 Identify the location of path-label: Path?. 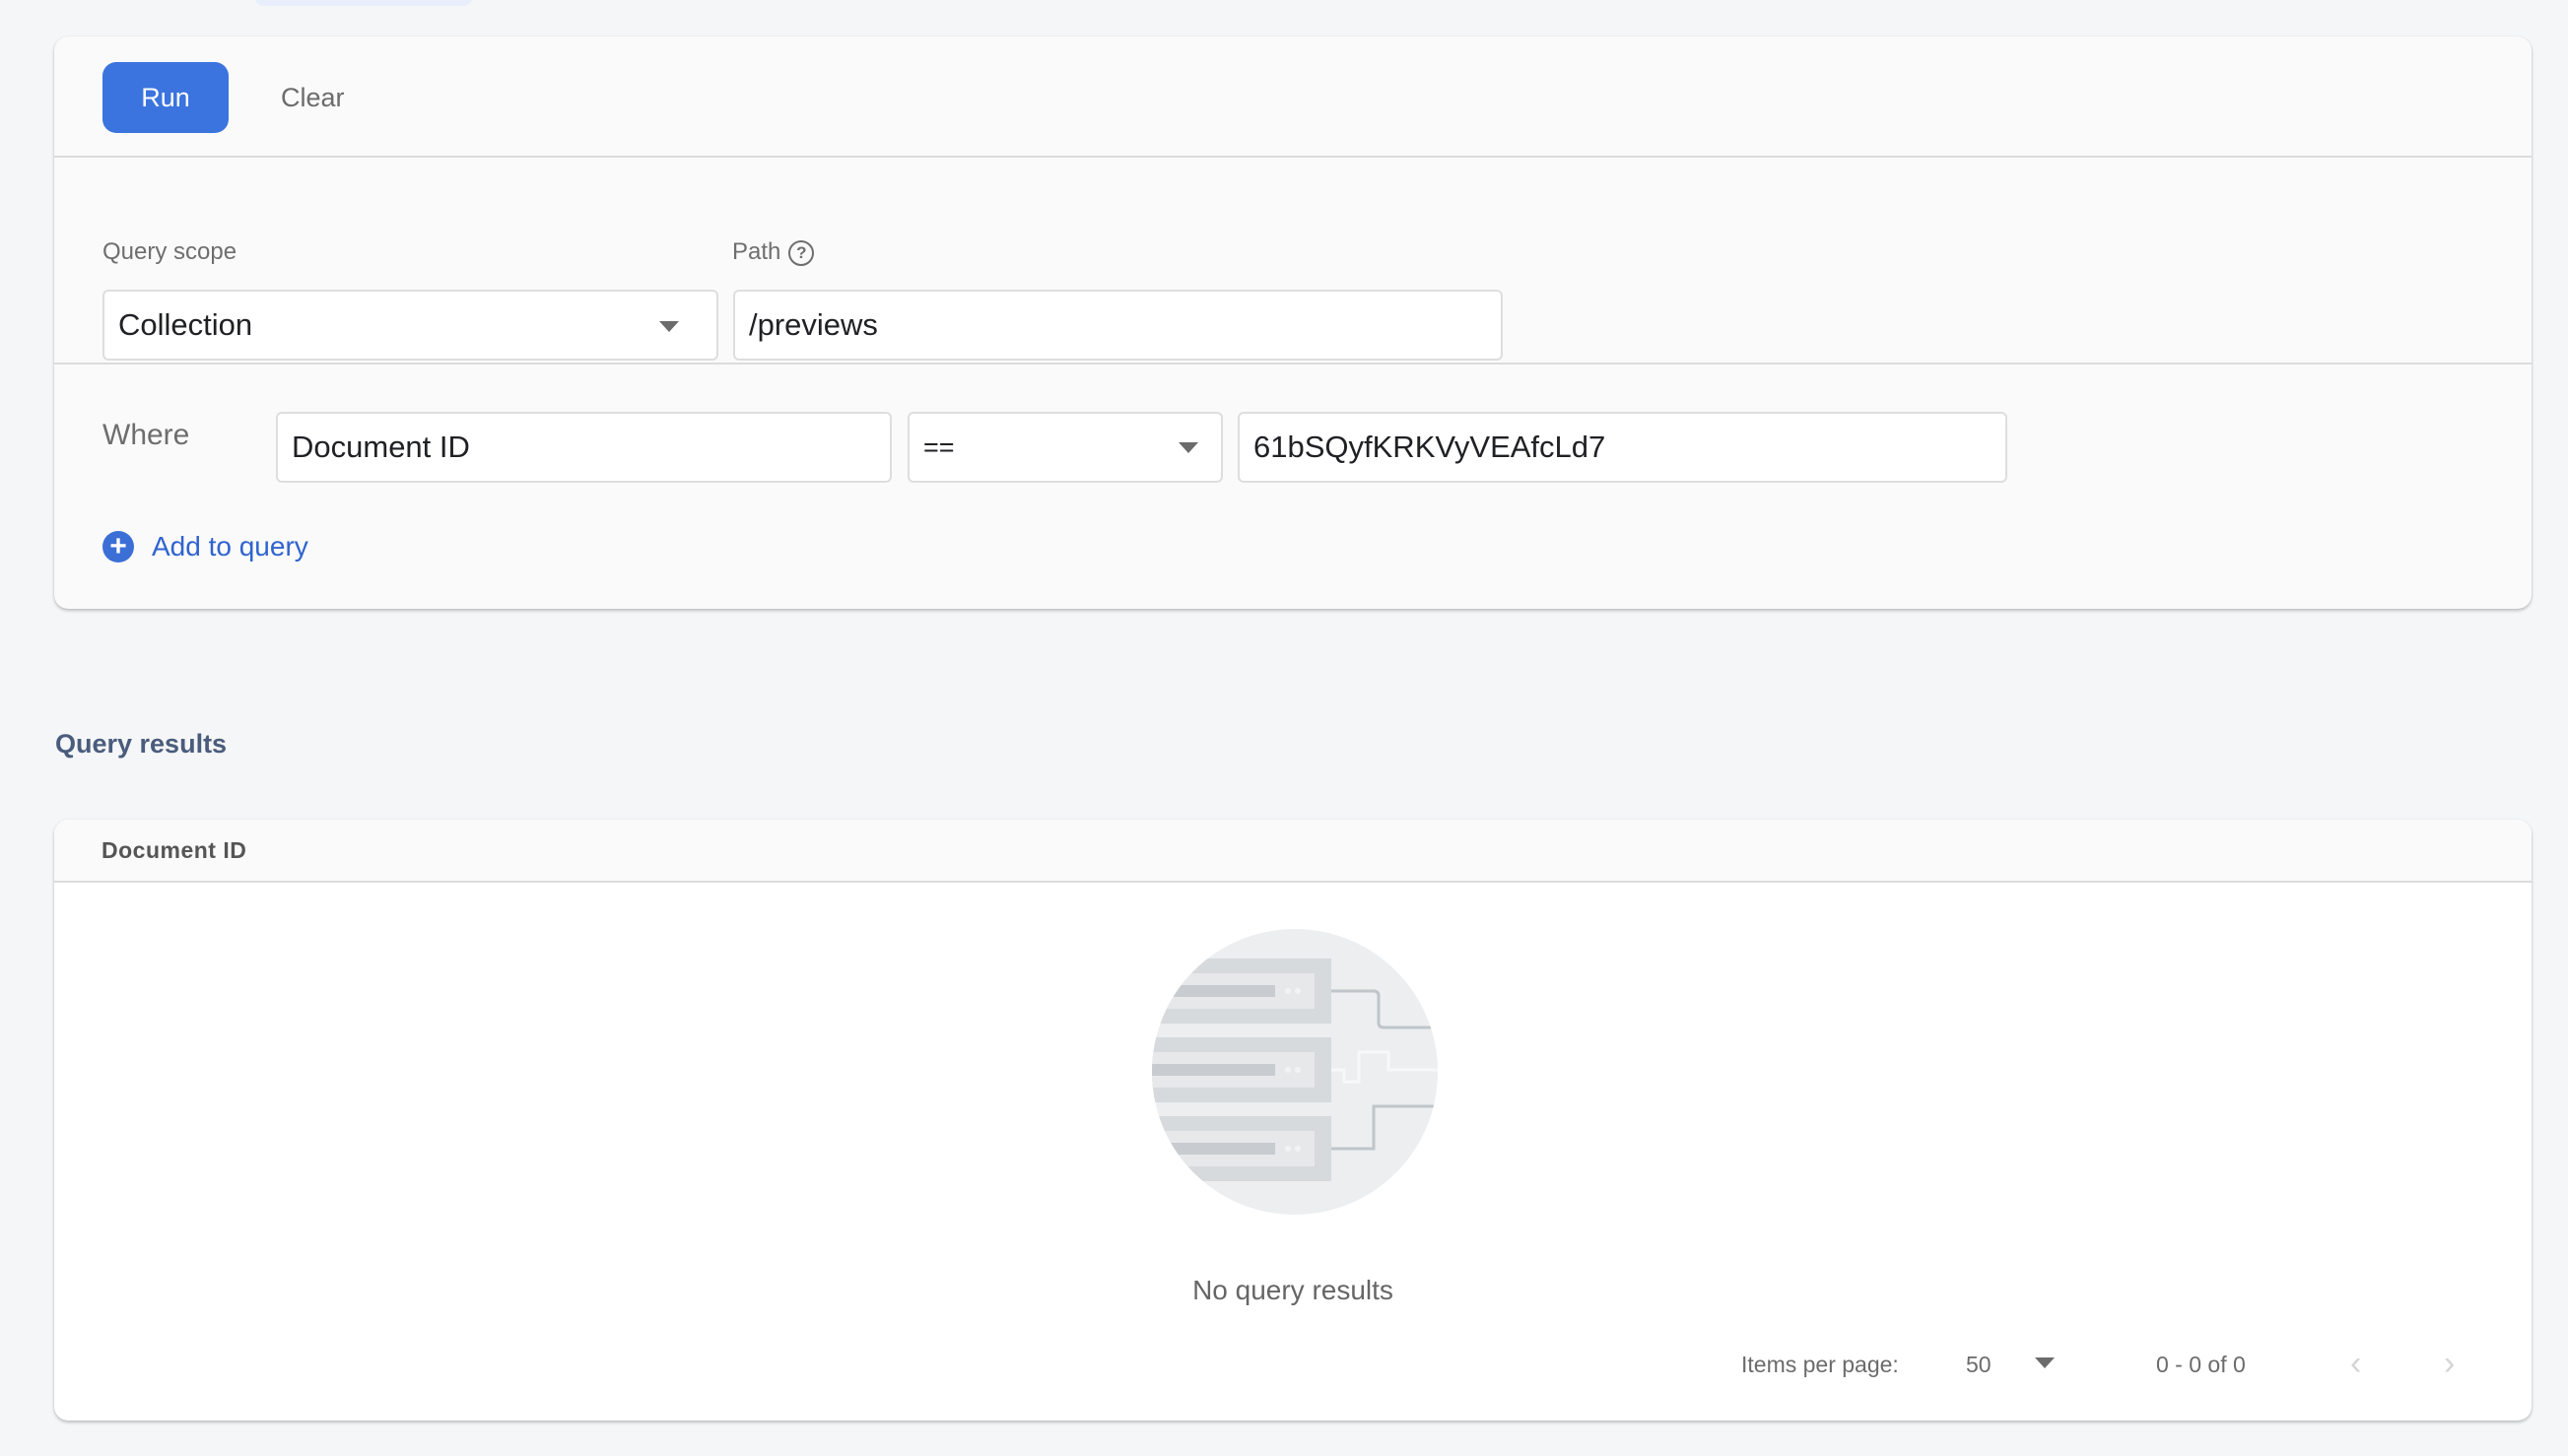
(773, 252).